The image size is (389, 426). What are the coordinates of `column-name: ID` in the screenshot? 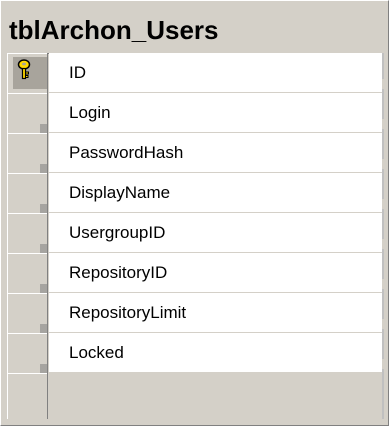 It's located at (77, 72).